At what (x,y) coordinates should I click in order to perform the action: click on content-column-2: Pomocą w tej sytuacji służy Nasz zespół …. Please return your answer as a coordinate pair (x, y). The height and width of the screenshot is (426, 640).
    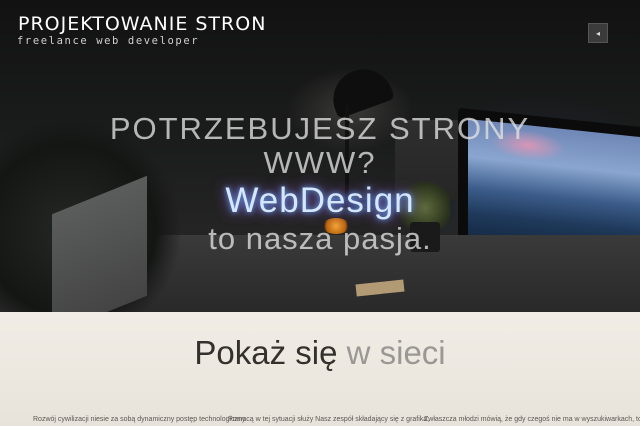
    Looking at the image, I should click on (329, 419).